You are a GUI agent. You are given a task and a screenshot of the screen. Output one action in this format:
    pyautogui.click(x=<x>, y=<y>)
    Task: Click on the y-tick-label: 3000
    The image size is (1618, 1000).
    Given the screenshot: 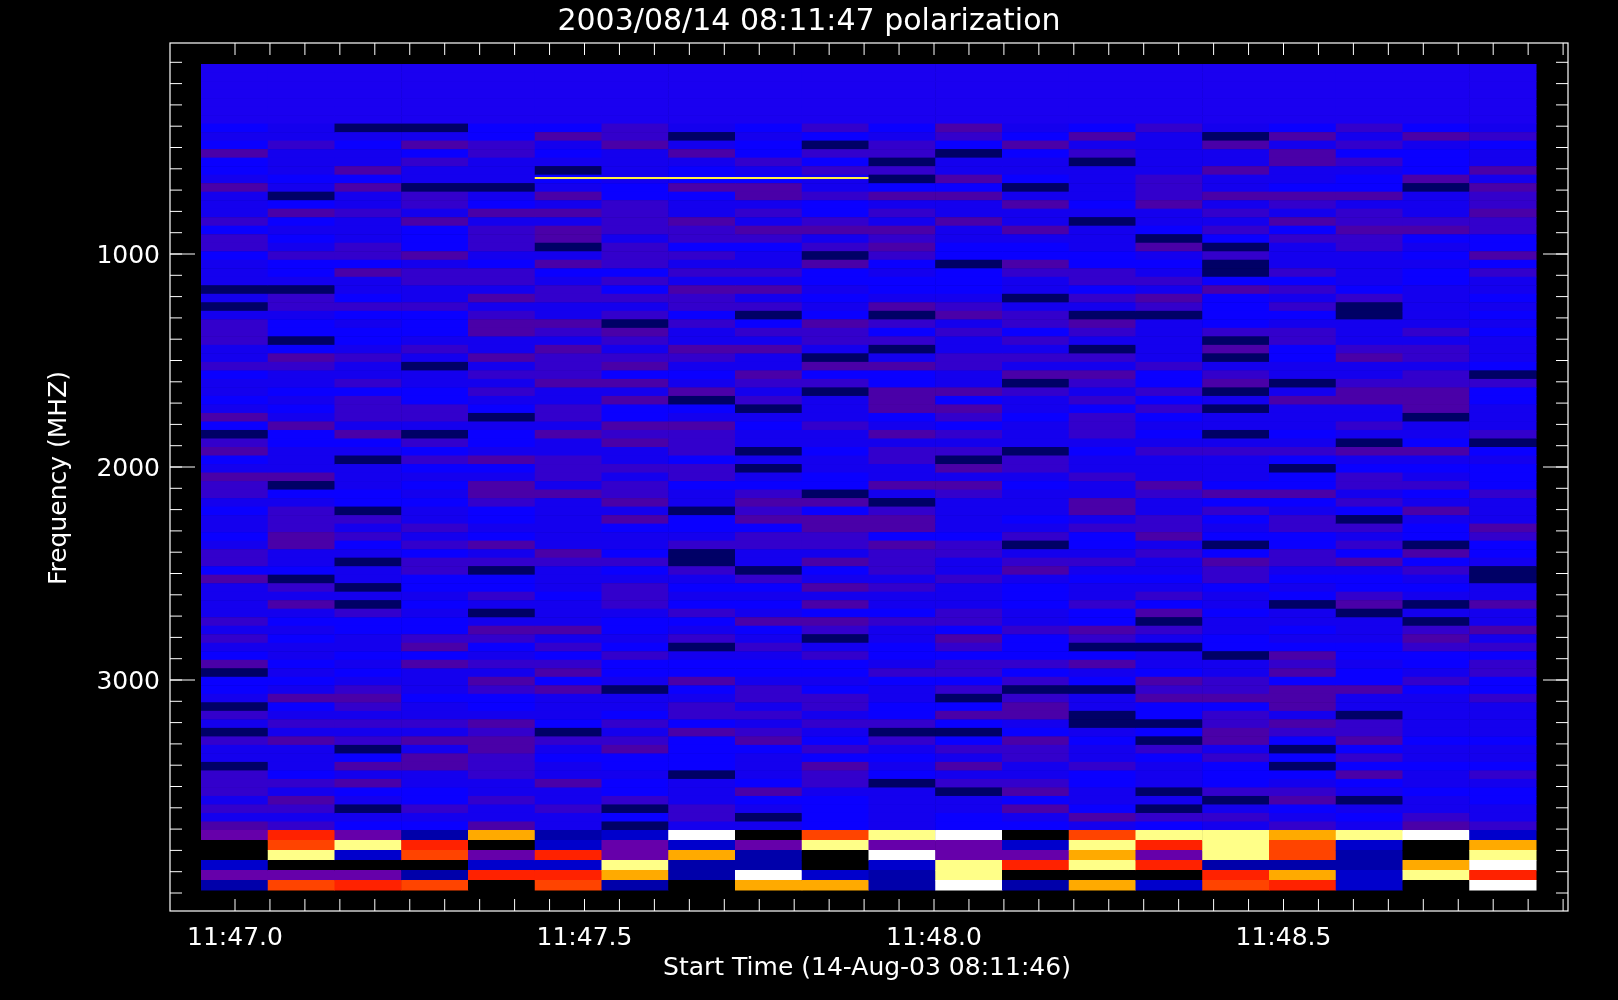 What is the action you would take?
    pyautogui.click(x=128, y=680)
    